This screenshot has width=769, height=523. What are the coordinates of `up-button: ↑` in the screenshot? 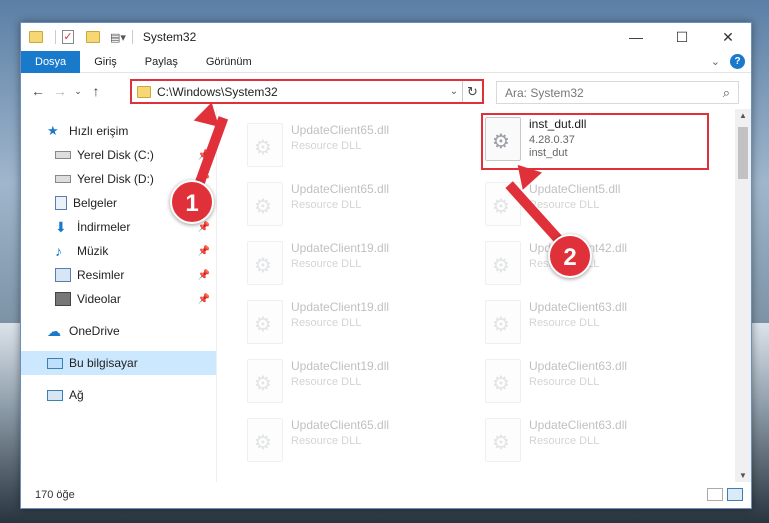 It's located at (96, 91).